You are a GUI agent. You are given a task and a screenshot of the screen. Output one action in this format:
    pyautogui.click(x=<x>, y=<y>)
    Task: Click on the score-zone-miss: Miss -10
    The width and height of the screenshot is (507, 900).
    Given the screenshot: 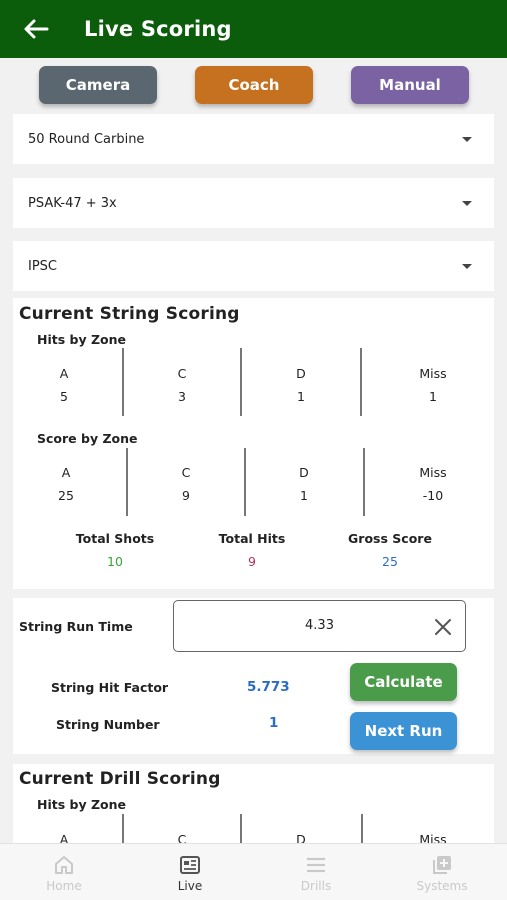 What is the action you would take?
    pyautogui.click(x=433, y=484)
    